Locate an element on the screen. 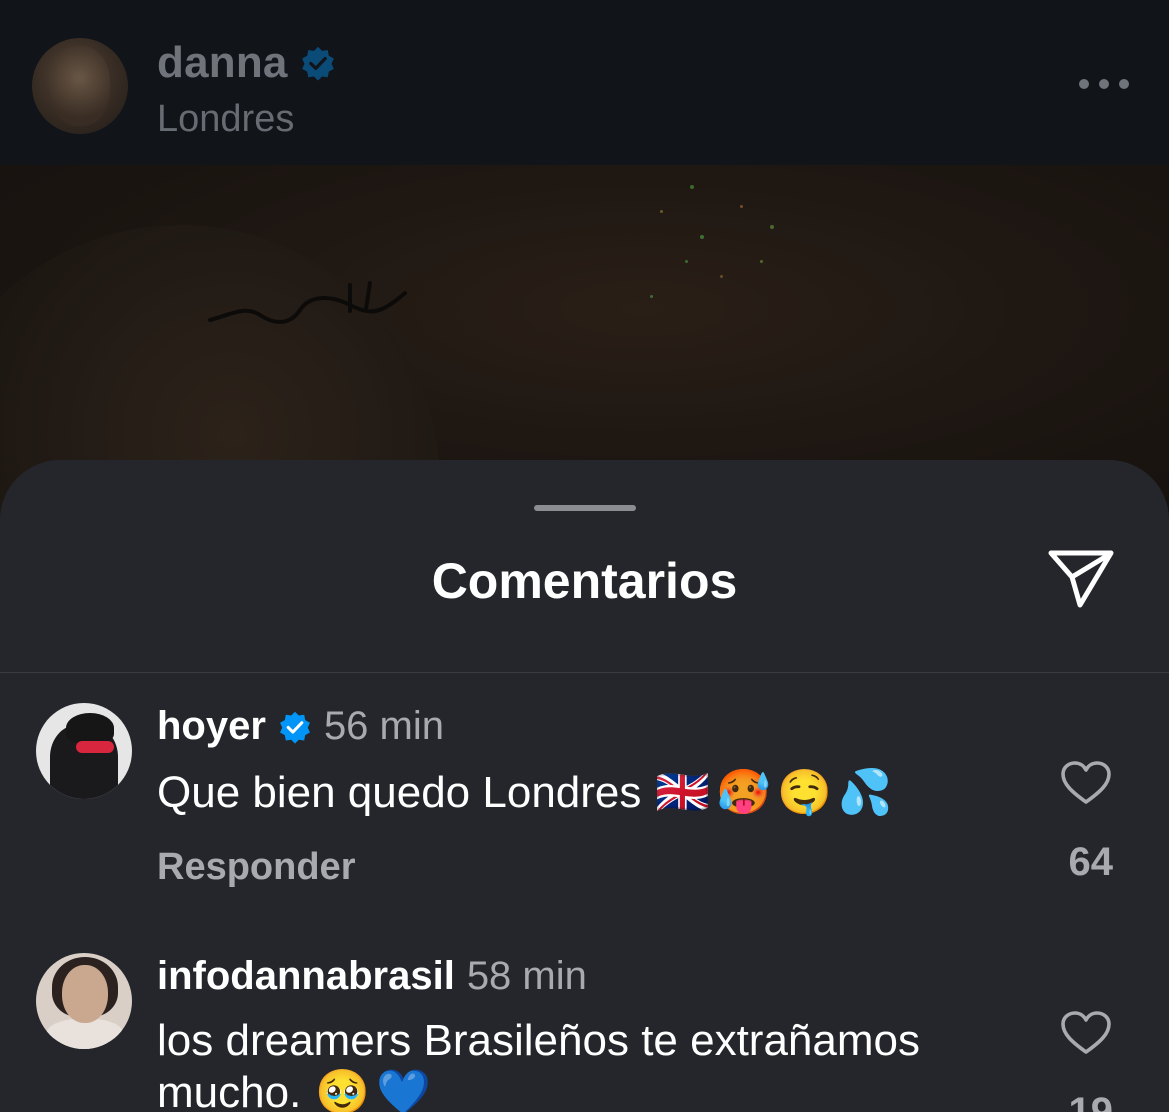 This screenshot has width=1169, height=1112. comment-text: los dreamers Brasileños te extrañamos is located at coordinates (538, 1041).